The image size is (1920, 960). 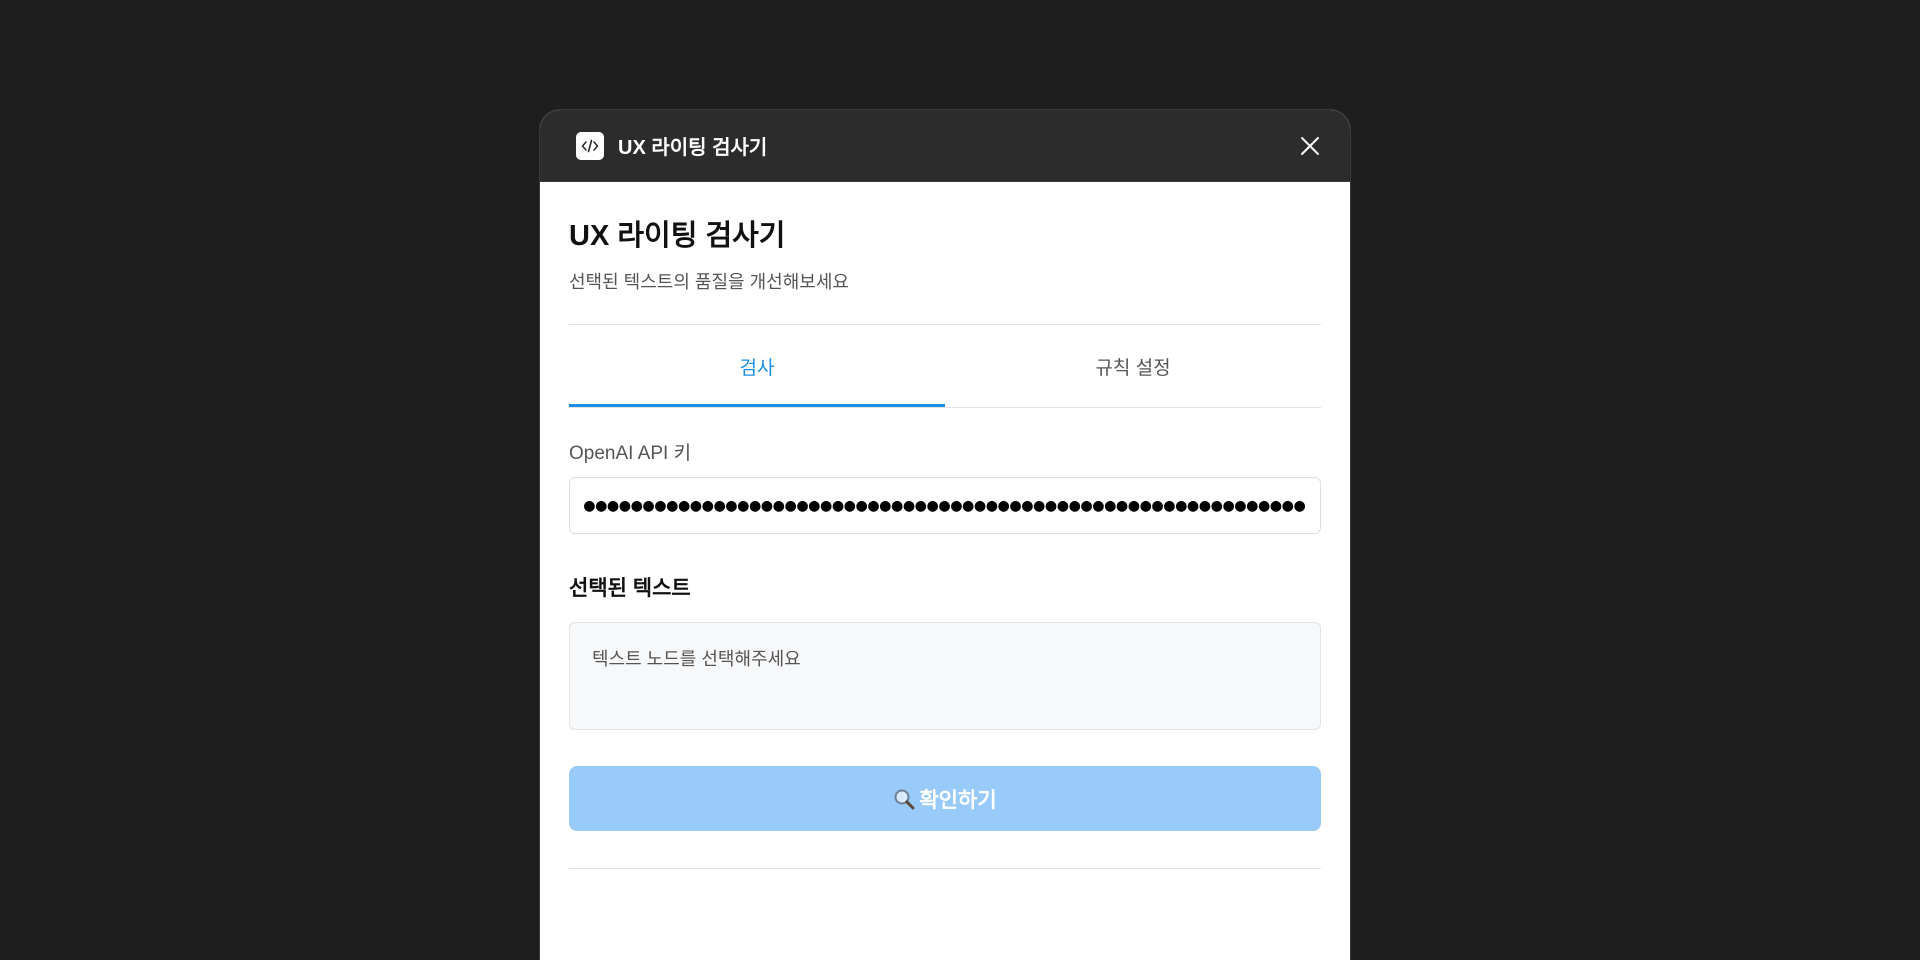 I want to click on close-button, so click(x=1310, y=146).